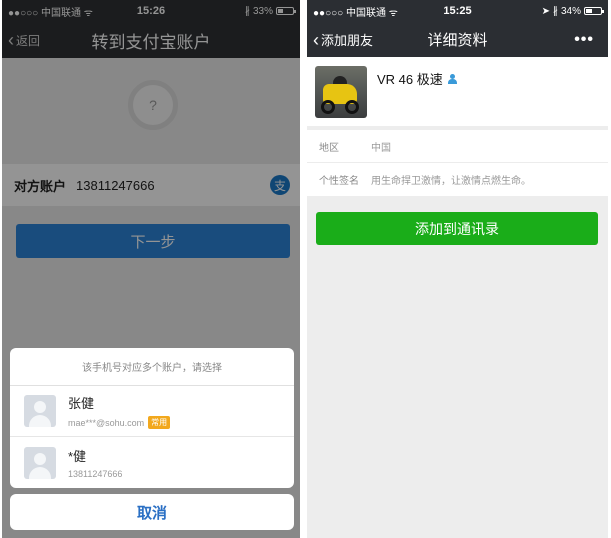 Image resolution: width=611 pixels, height=538 pixels. What do you see at coordinates (347, 40) in the screenshot?
I see `back-label: 添加朋友` at bounding box center [347, 40].